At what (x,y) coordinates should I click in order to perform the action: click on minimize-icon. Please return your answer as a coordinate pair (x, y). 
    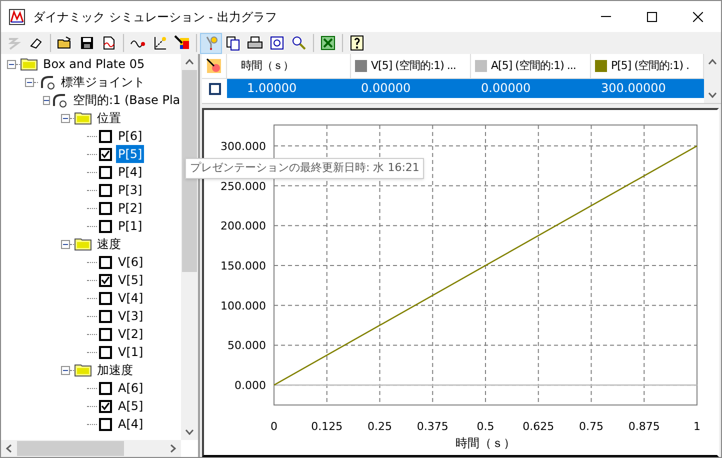
    Looking at the image, I should click on (606, 16).